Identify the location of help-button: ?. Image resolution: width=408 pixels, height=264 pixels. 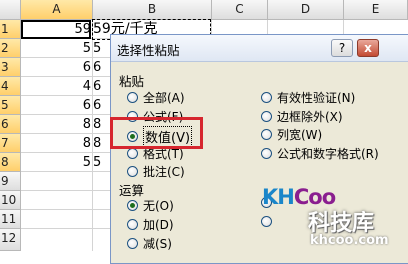
(342, 48).